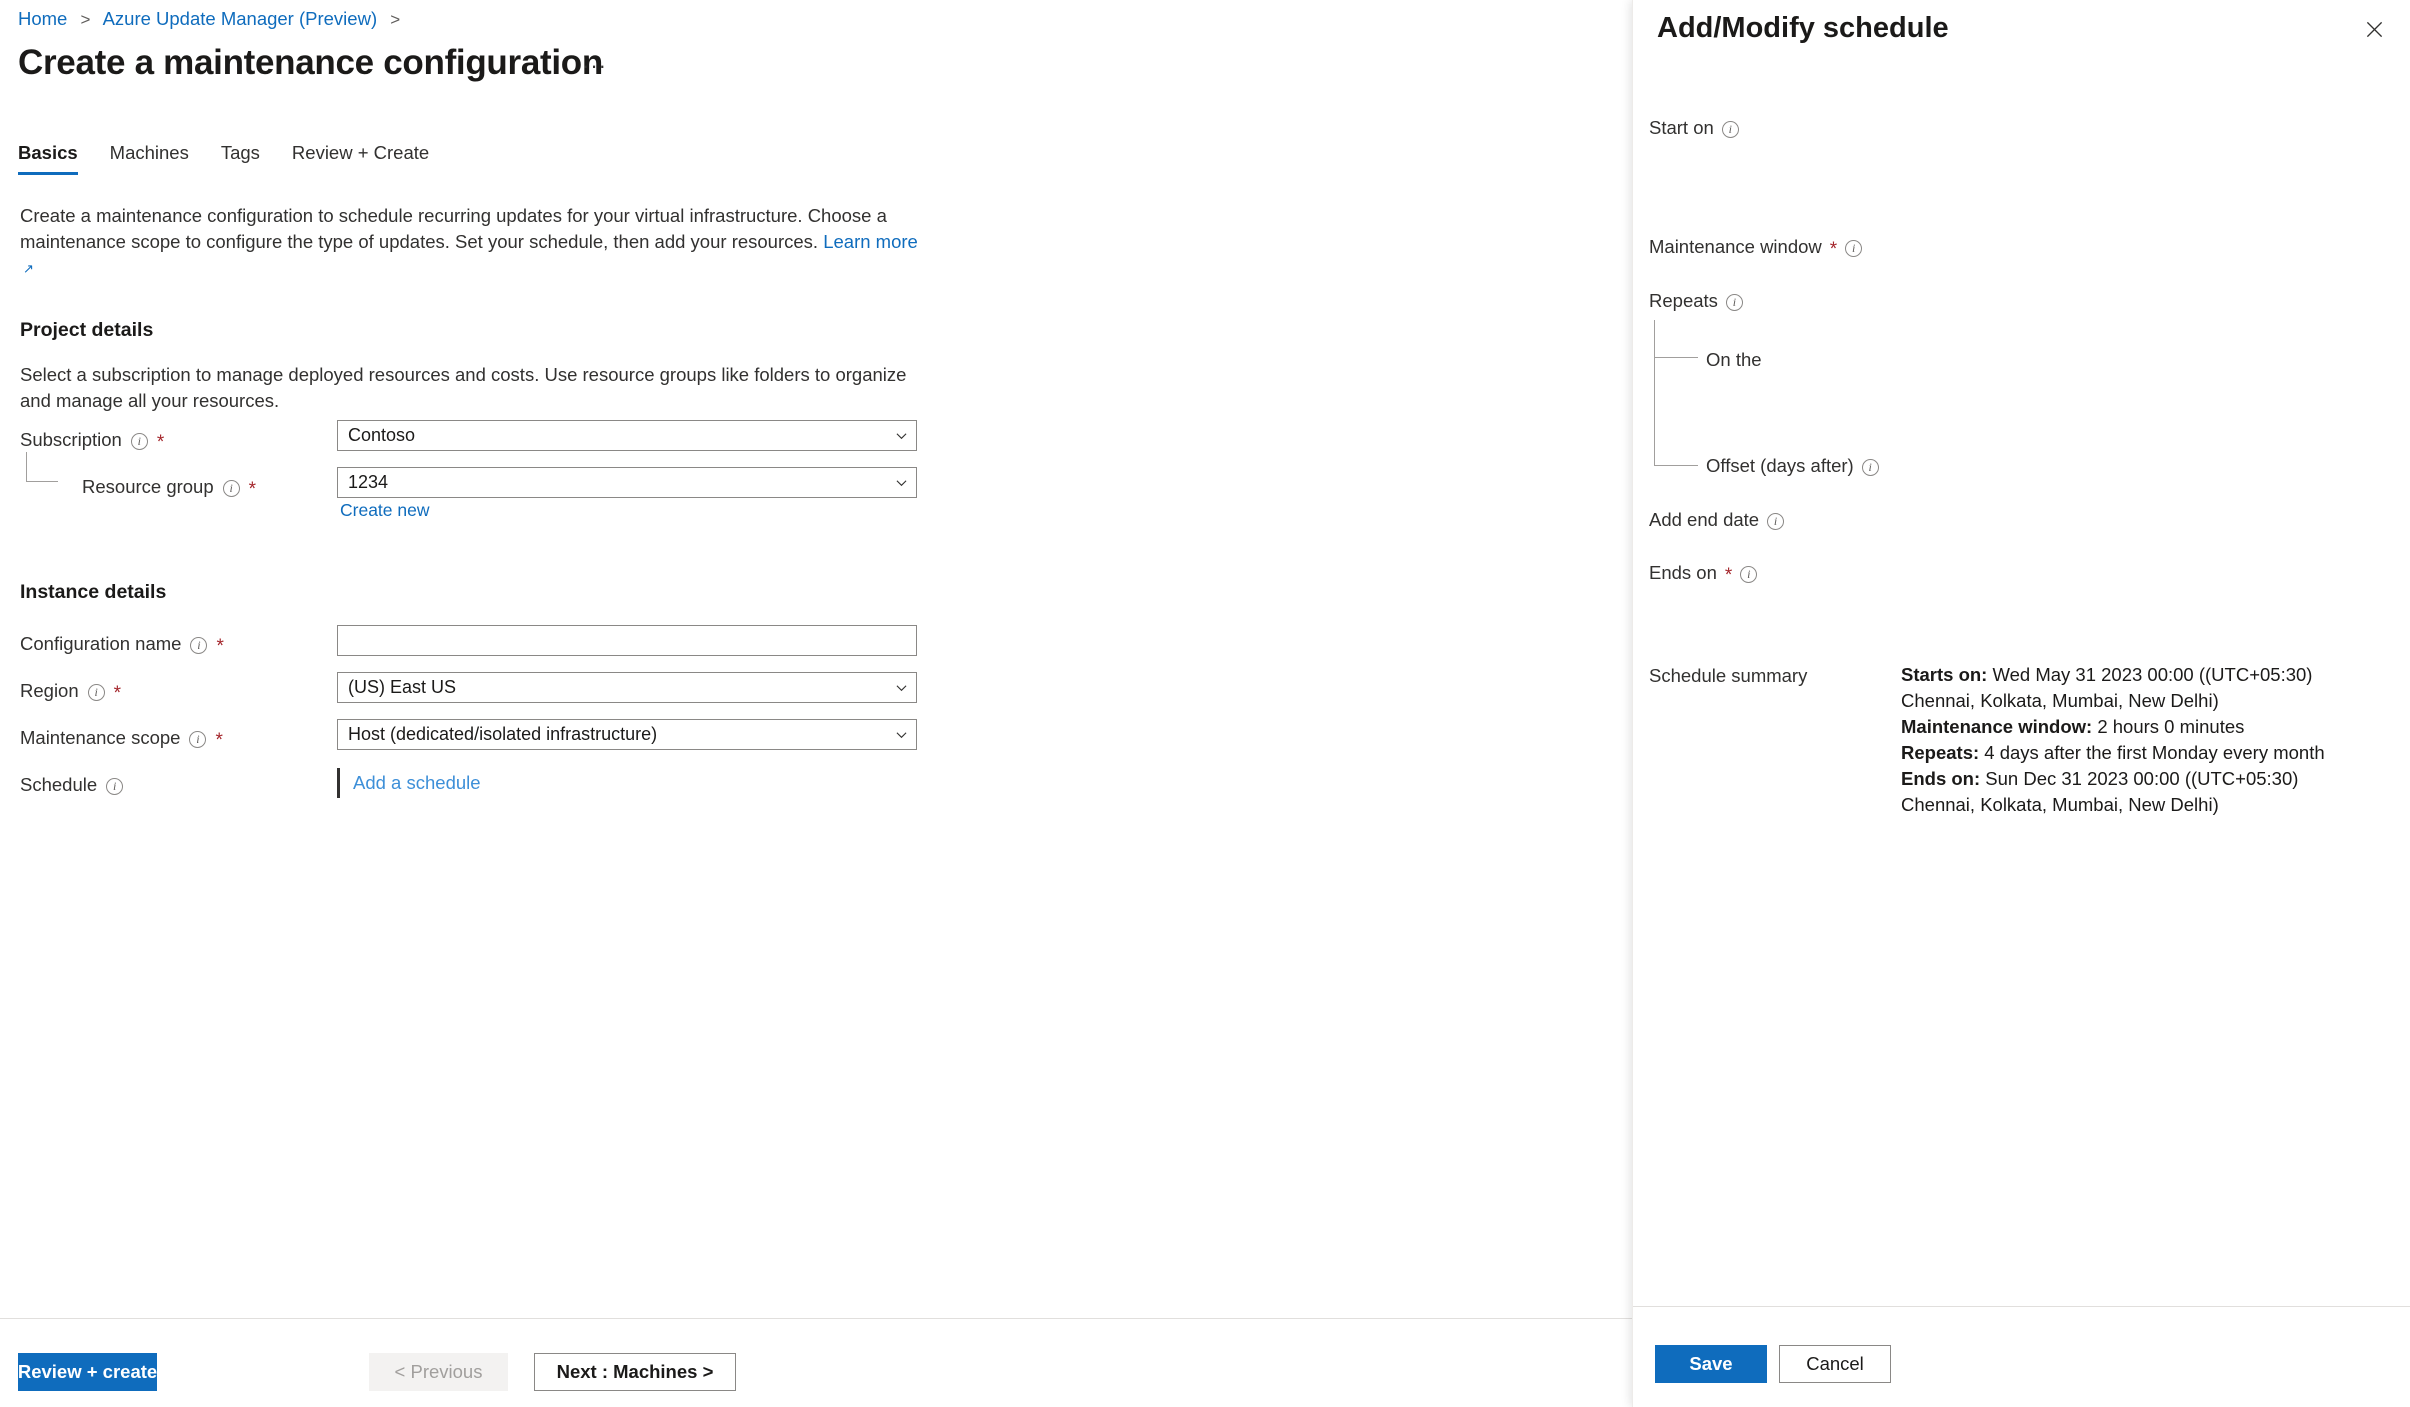  Describe the element at coordinates (100, 737) in the screenshot. I see `maintenance-scope-label-text: Maintenance scope` at that location.